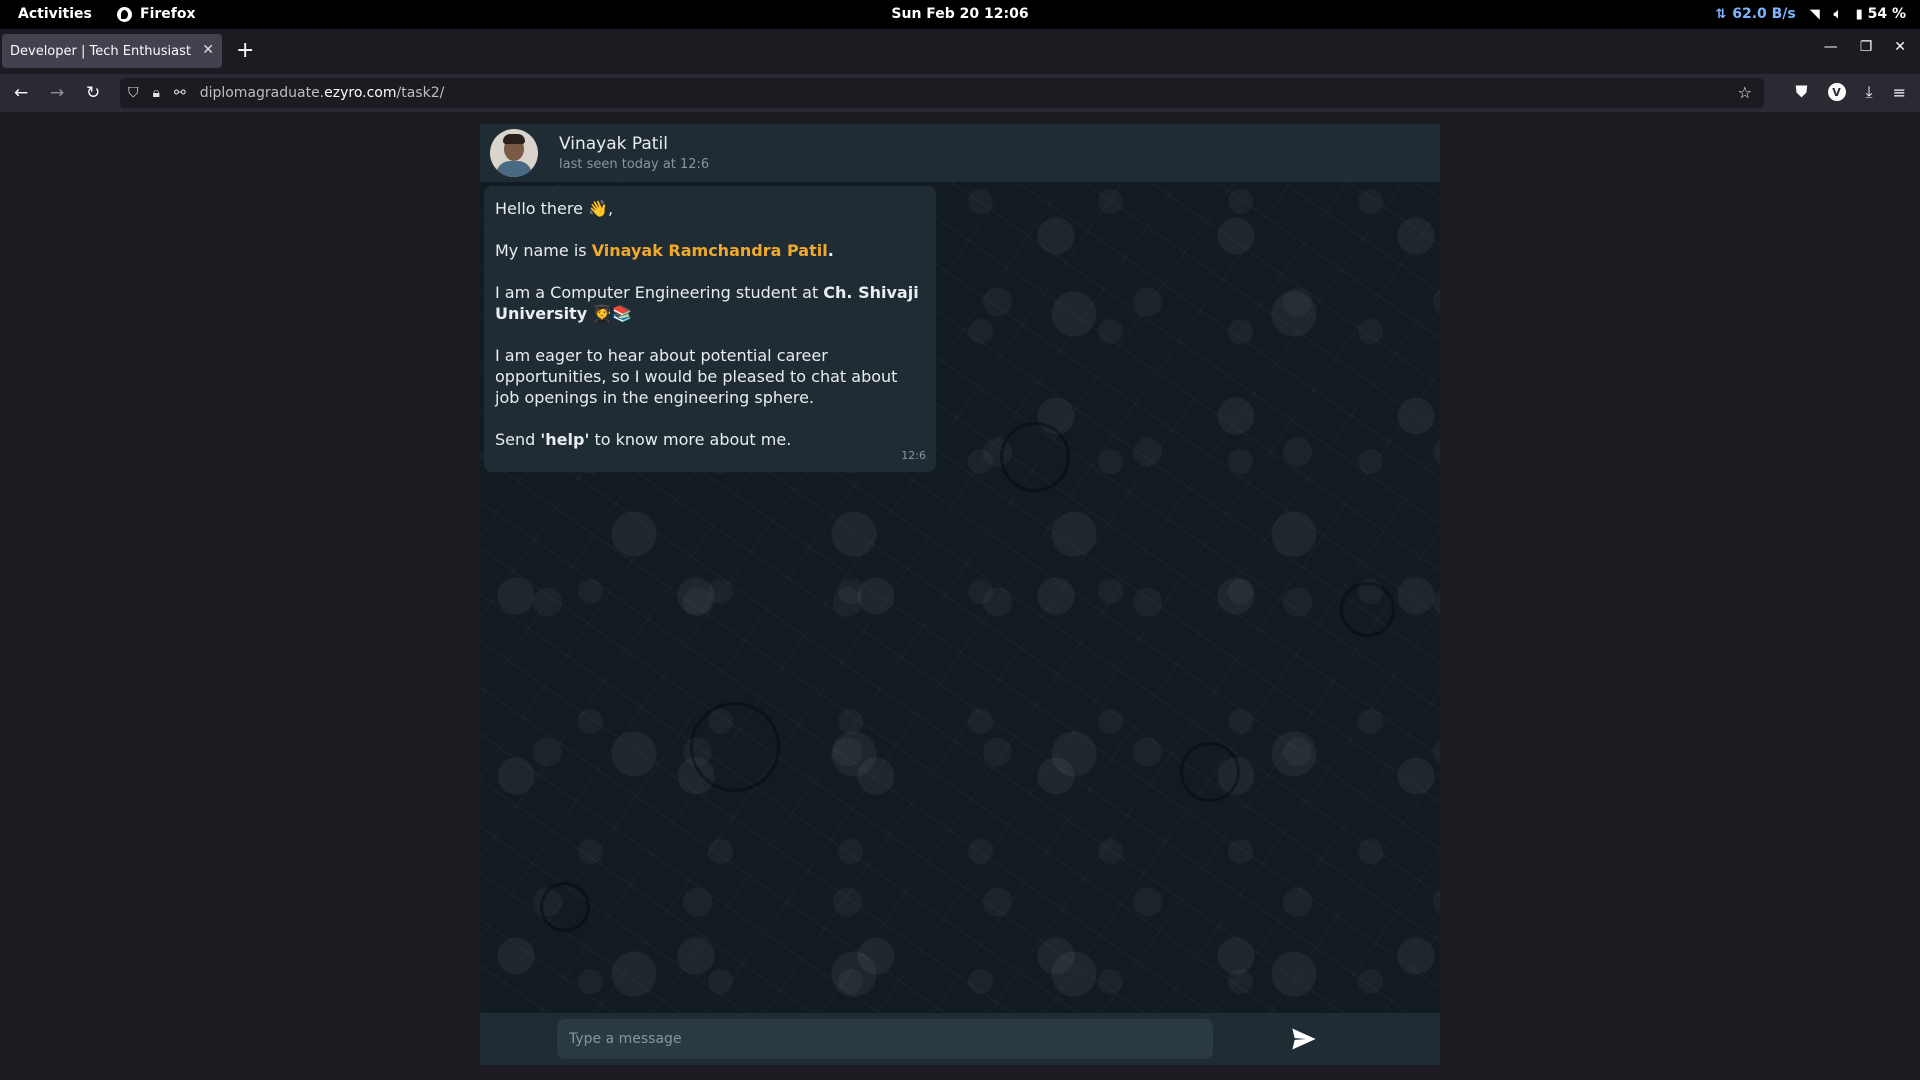 Image resolution: width=1920 pixels, height=1080 pixels. I want to click on contact-avatar, so click(514, 153).